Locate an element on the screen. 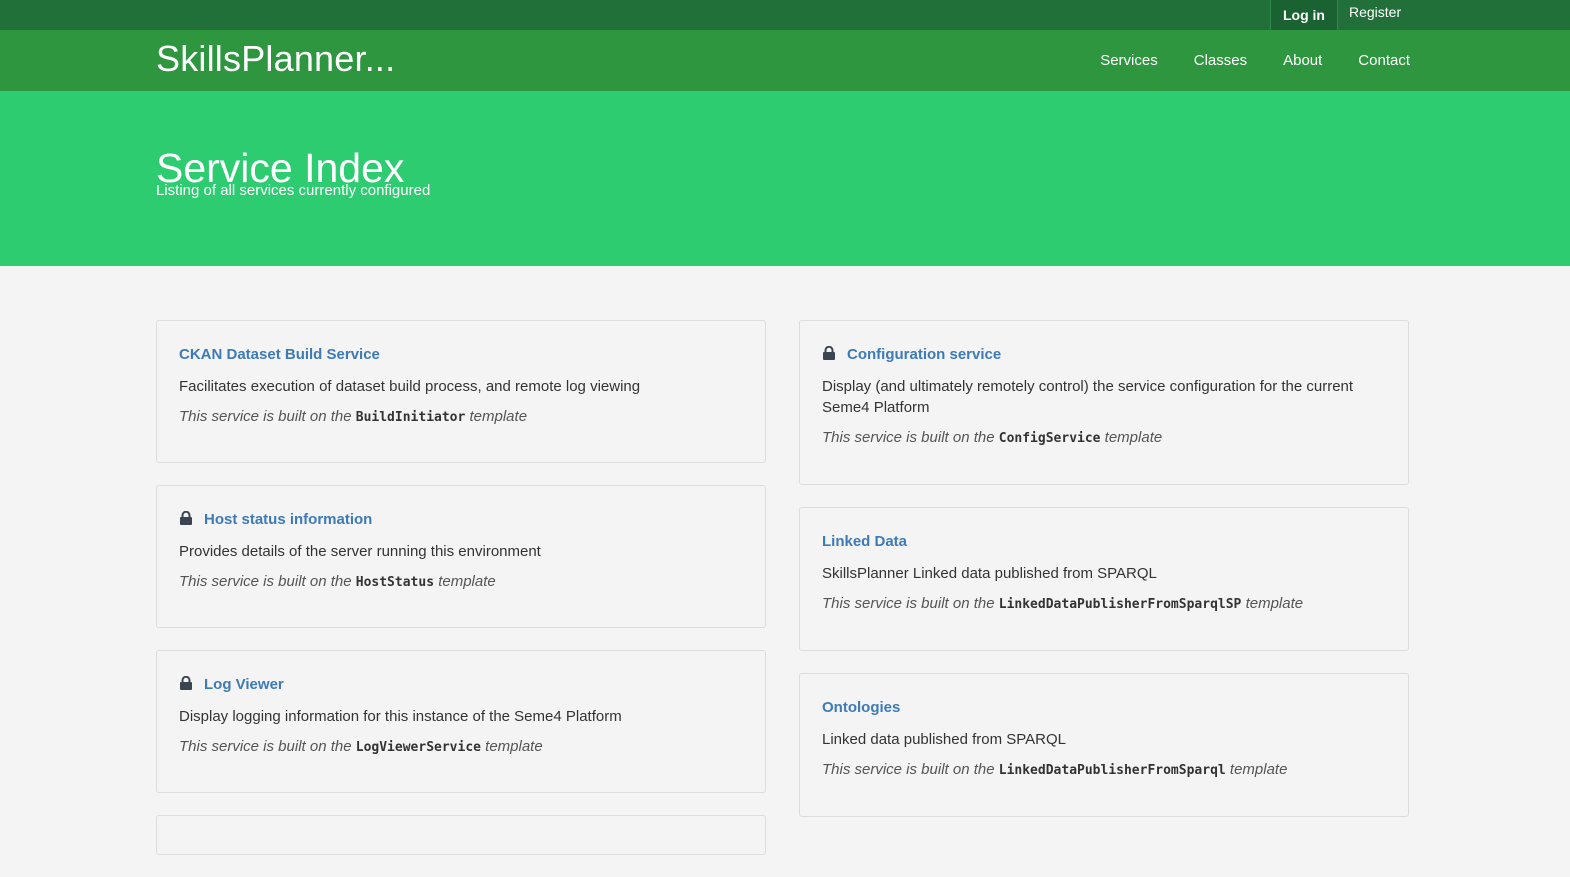 The width and height of the screenshot is (1570, 877). nav-contact: Contact is located at coordinates (1384, 60).